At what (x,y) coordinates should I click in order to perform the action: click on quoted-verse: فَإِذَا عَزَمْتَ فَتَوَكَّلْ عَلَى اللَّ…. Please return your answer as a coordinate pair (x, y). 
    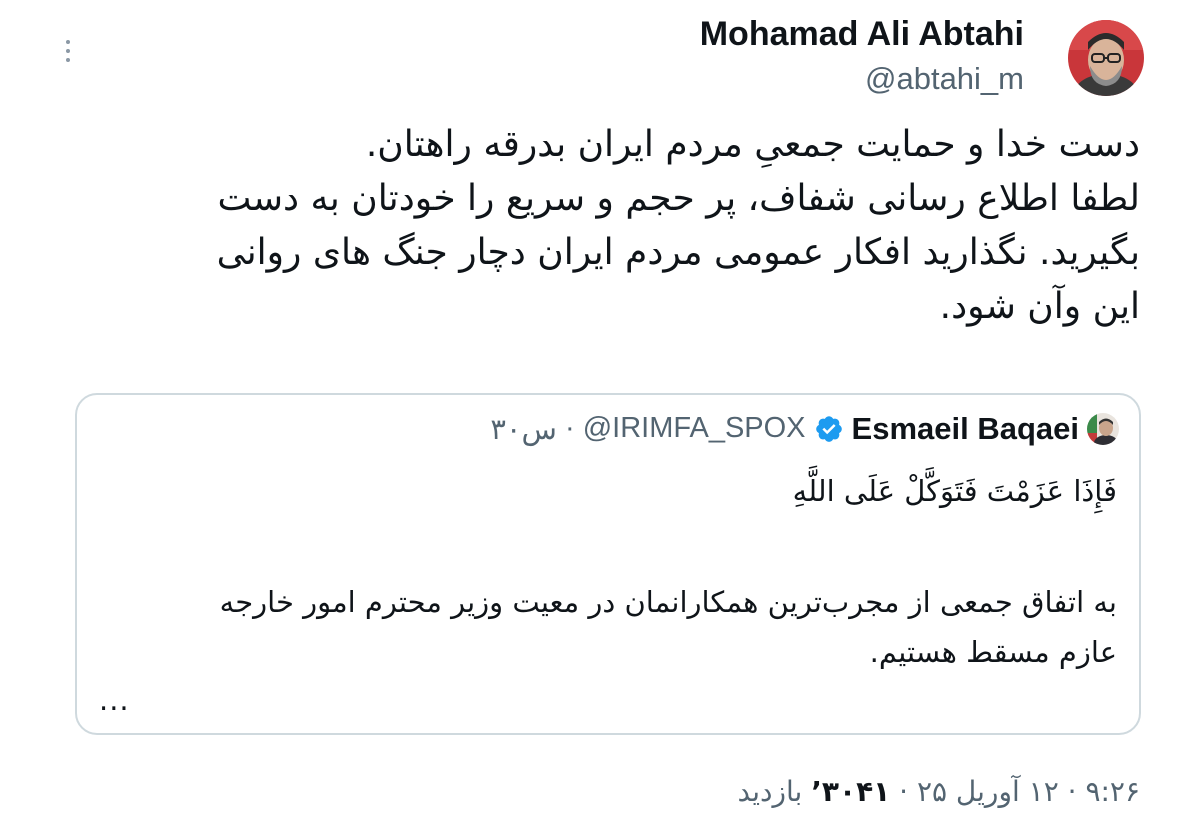
    Looking at the image, I should click on (954, 491).